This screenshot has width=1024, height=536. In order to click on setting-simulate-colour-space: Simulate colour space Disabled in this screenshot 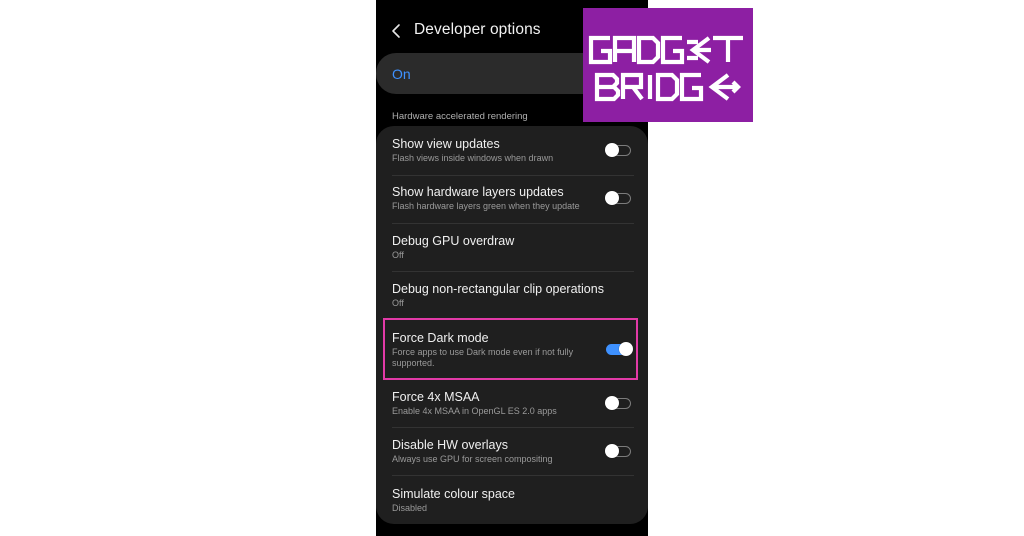, I will do `click(513, 504)`.